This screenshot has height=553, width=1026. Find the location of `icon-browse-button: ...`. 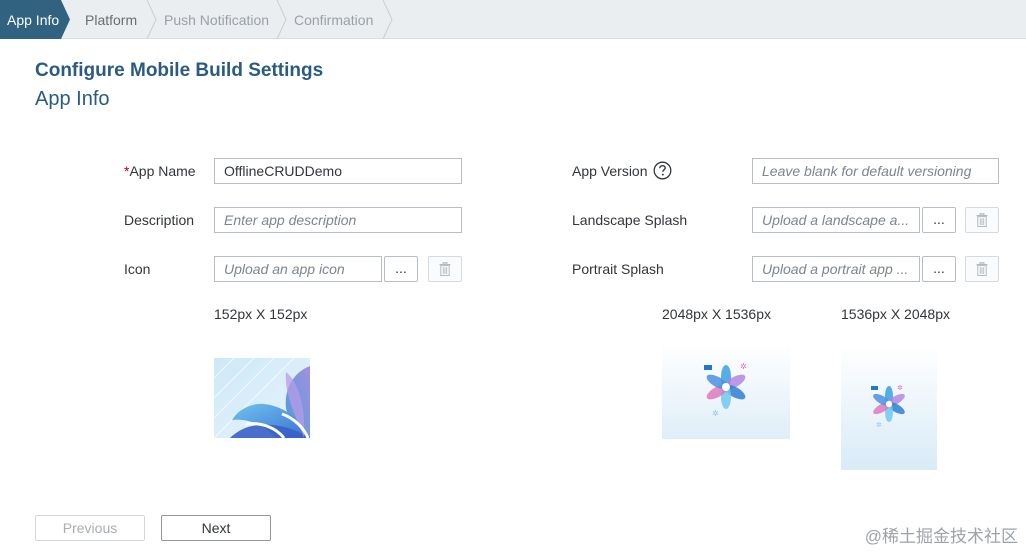

icon-browse-button: ... is located at coordinates (401, 269).